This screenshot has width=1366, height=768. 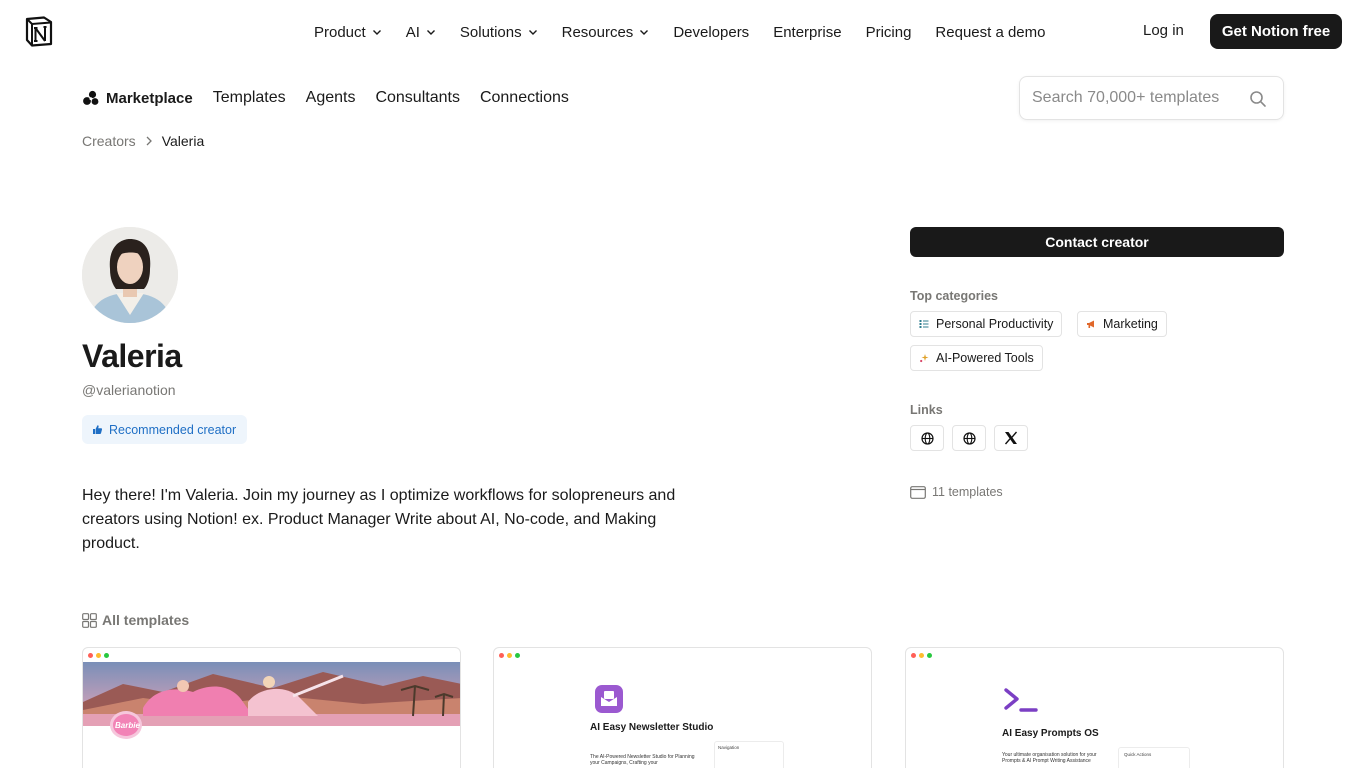 I want to click on recommended-creator-badge: Recommended creator, so click(x=165, y=429).